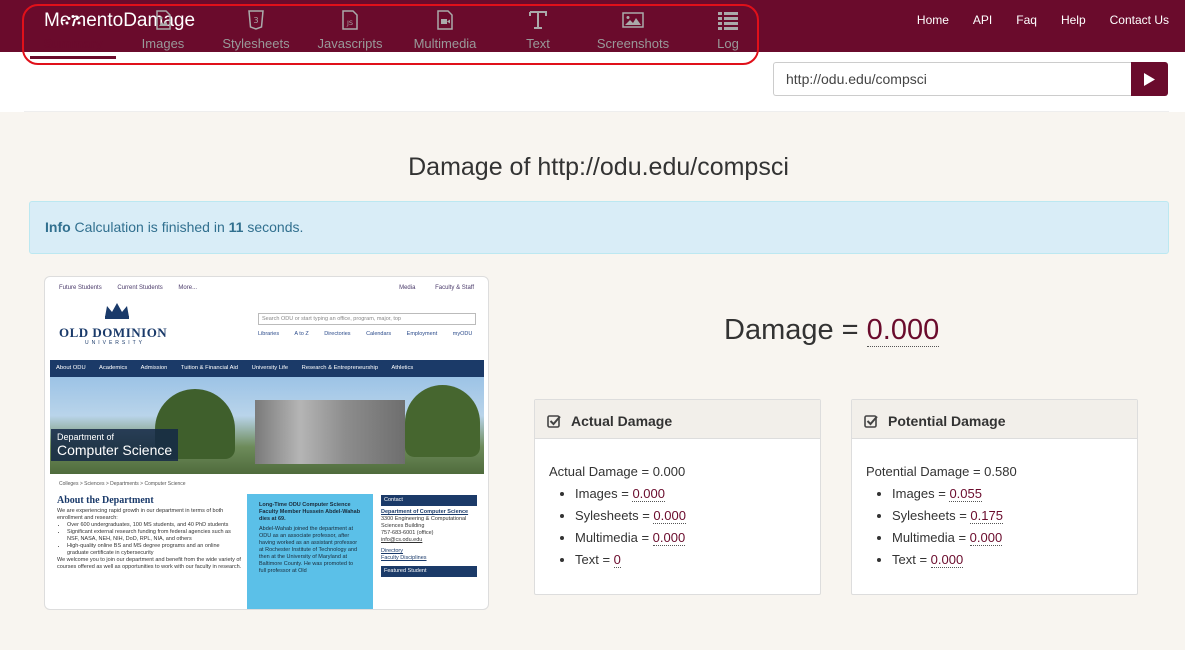 Image resolution: width=1185 pixels, height=650 pixels. What do you see at coordinates (952, 79) in the screenshot?
I see `url-input` at bounding box center [952, 79].